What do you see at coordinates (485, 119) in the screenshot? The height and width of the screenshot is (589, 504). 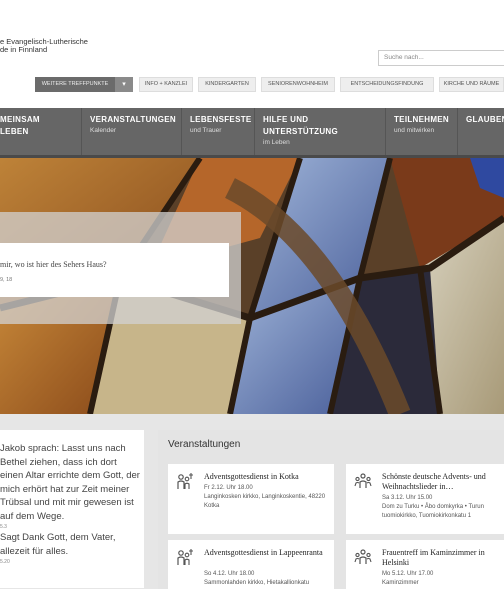 I see `nav-title: GLAUBEN` at bounding box center [485, 119].